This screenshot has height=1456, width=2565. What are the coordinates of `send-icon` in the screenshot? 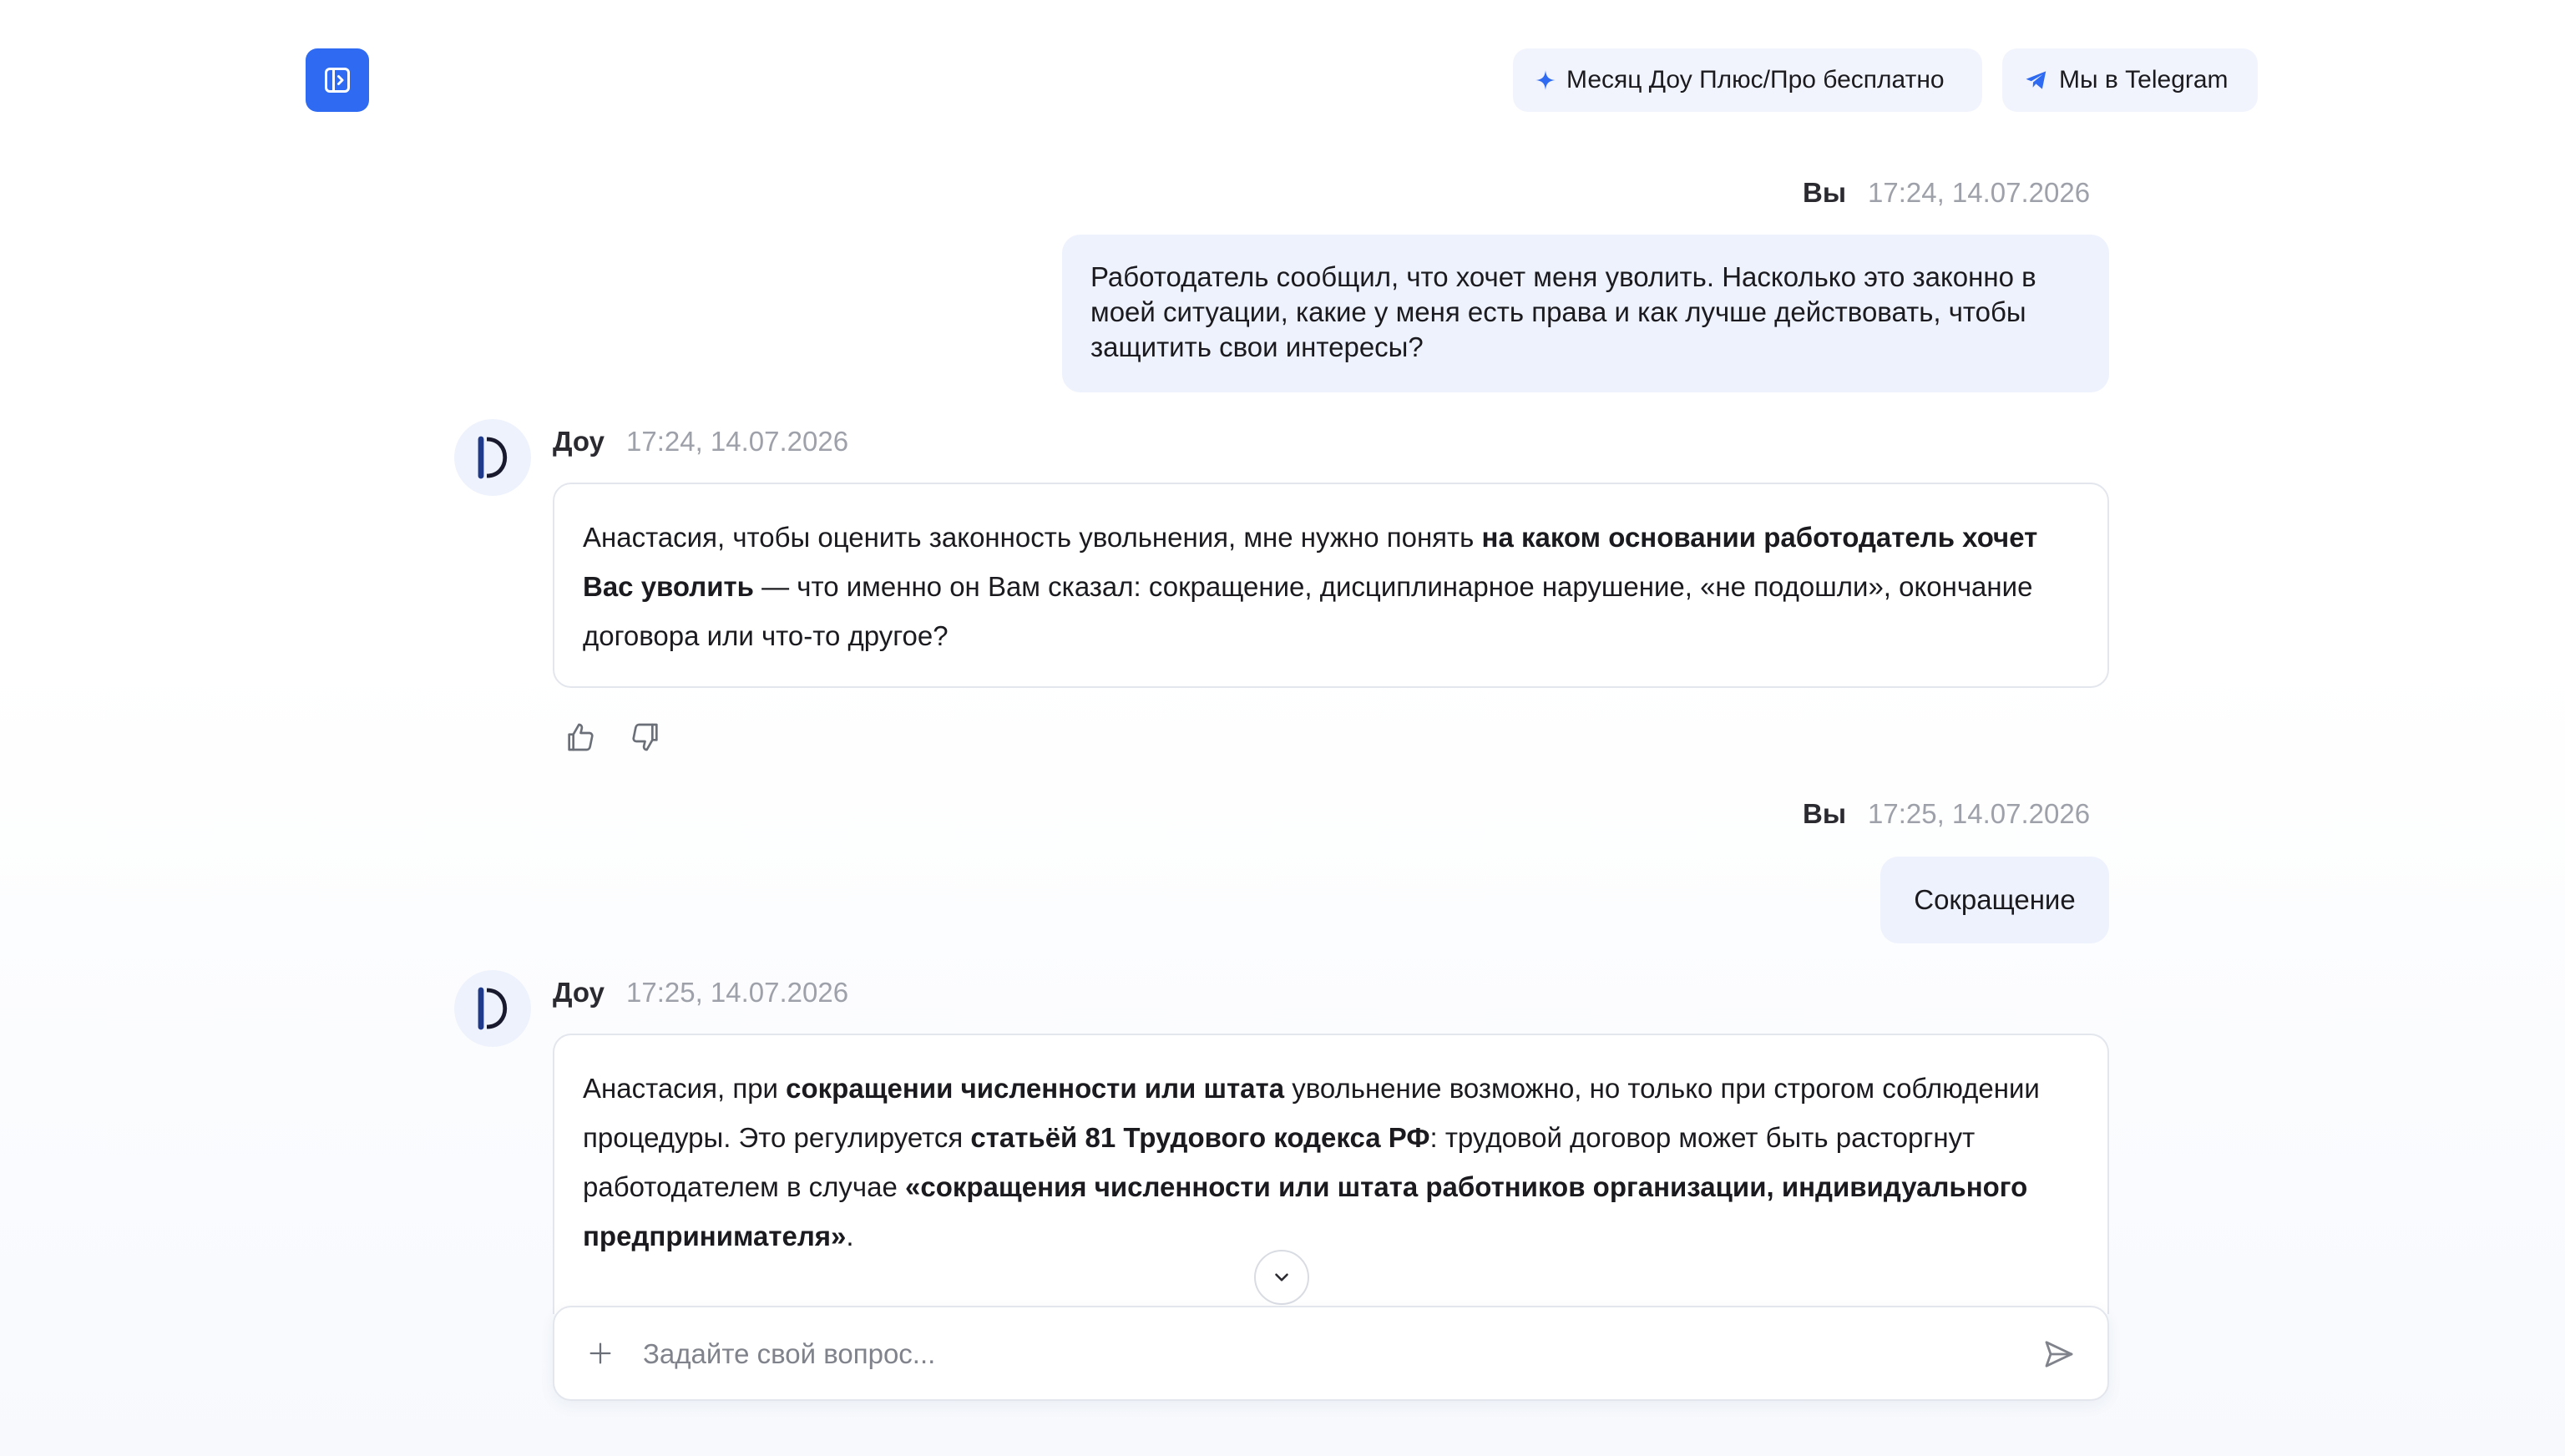 It's located at (2059, 1354).